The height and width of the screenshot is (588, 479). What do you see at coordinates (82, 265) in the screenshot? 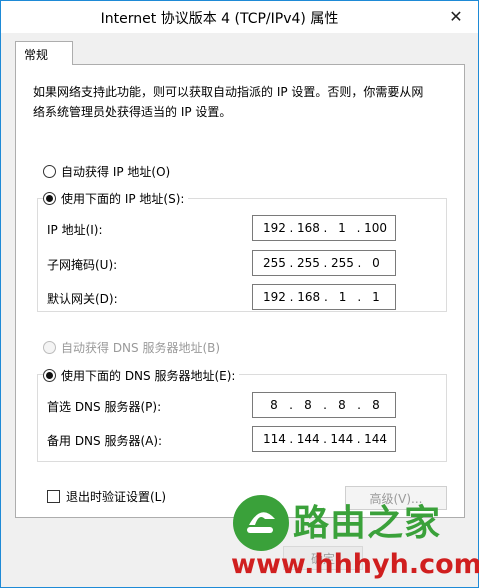
I see `subnet-mask-label: 子网掩码(U):` at bounding box center [82, 265].